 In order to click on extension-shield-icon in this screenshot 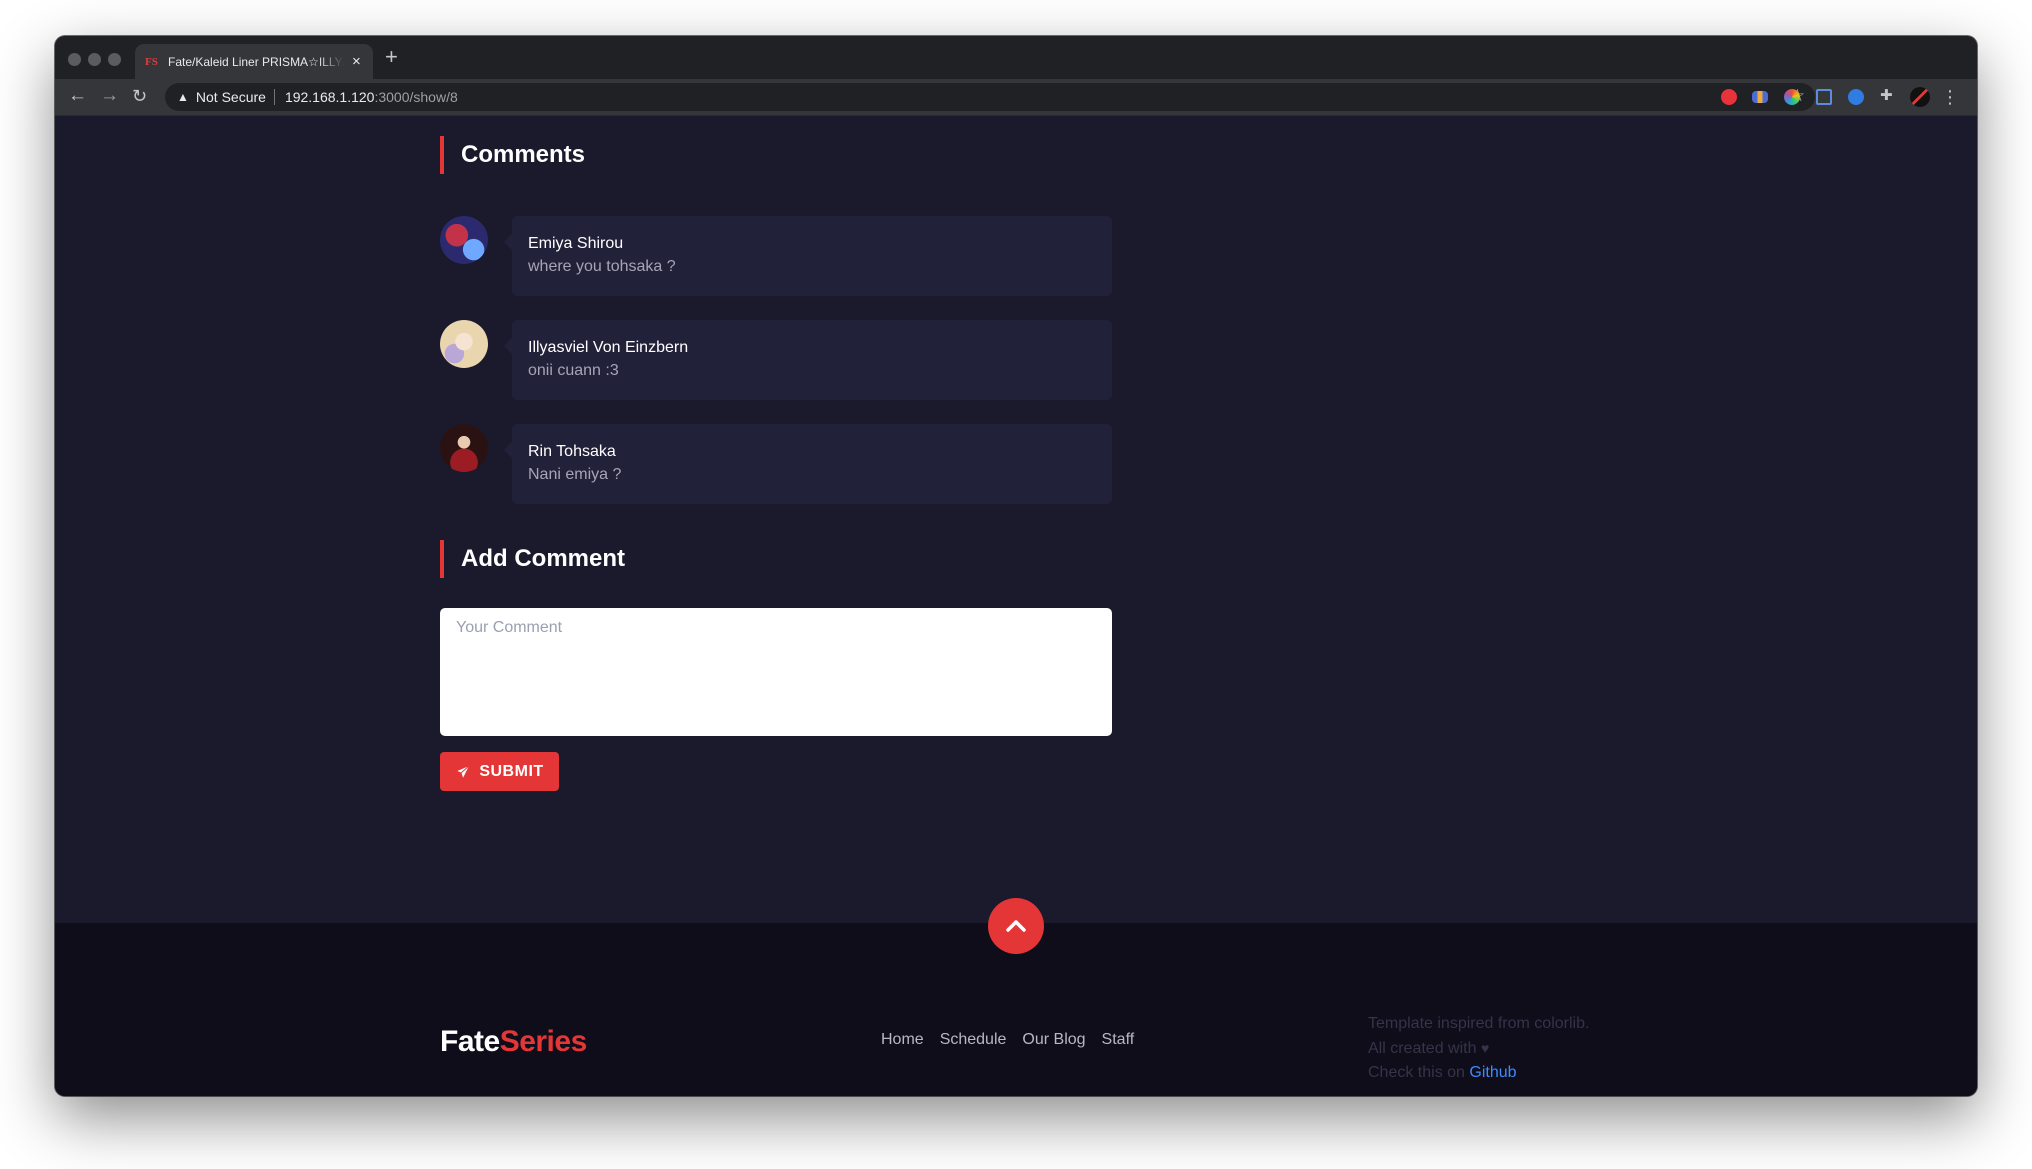, I will do `click(1729, 97)`.